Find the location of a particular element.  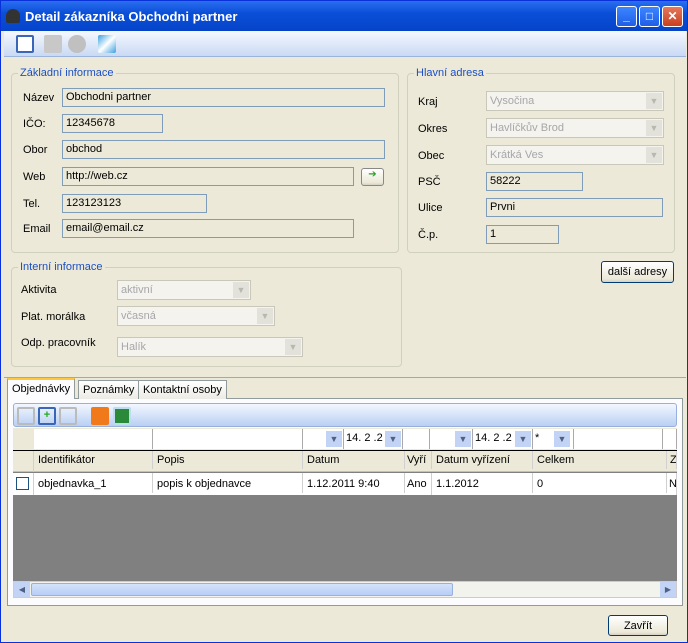

scroll-right-icon: ▶ is located at coordinates (668, 589).